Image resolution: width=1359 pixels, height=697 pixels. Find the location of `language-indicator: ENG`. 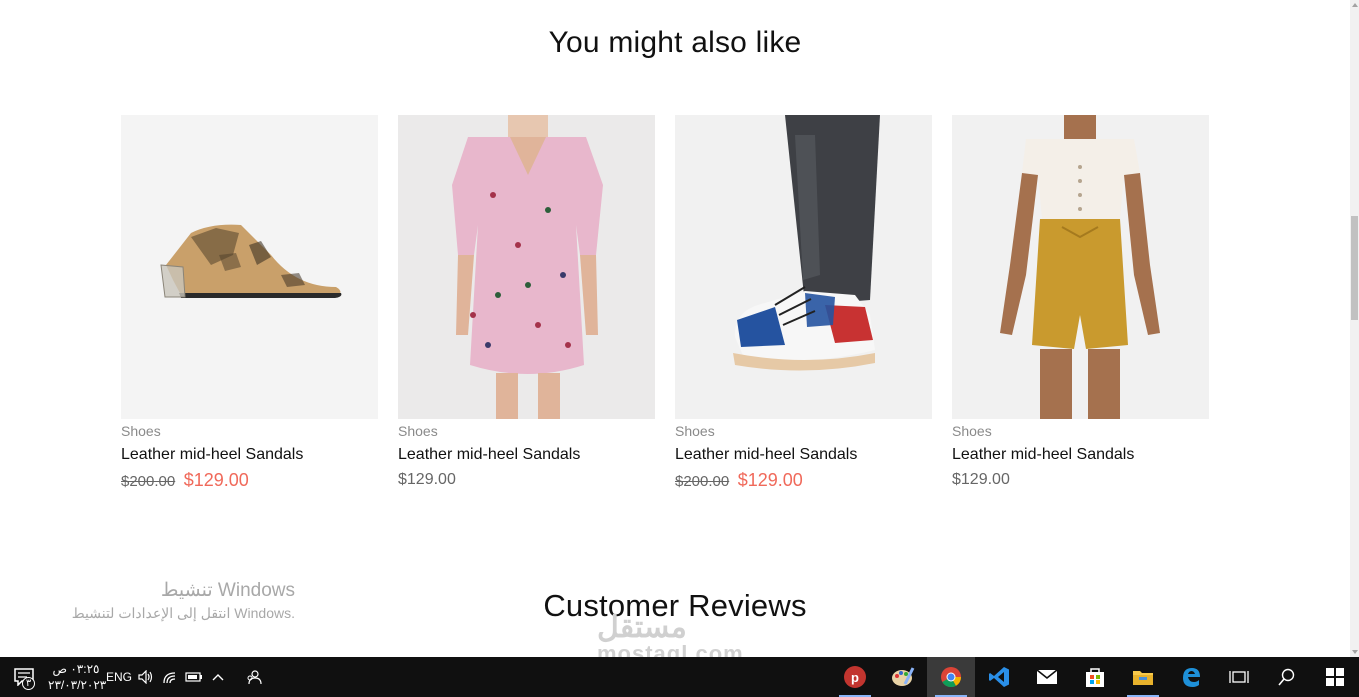

language-indicator: ENG is located at coordinates (119, 677).